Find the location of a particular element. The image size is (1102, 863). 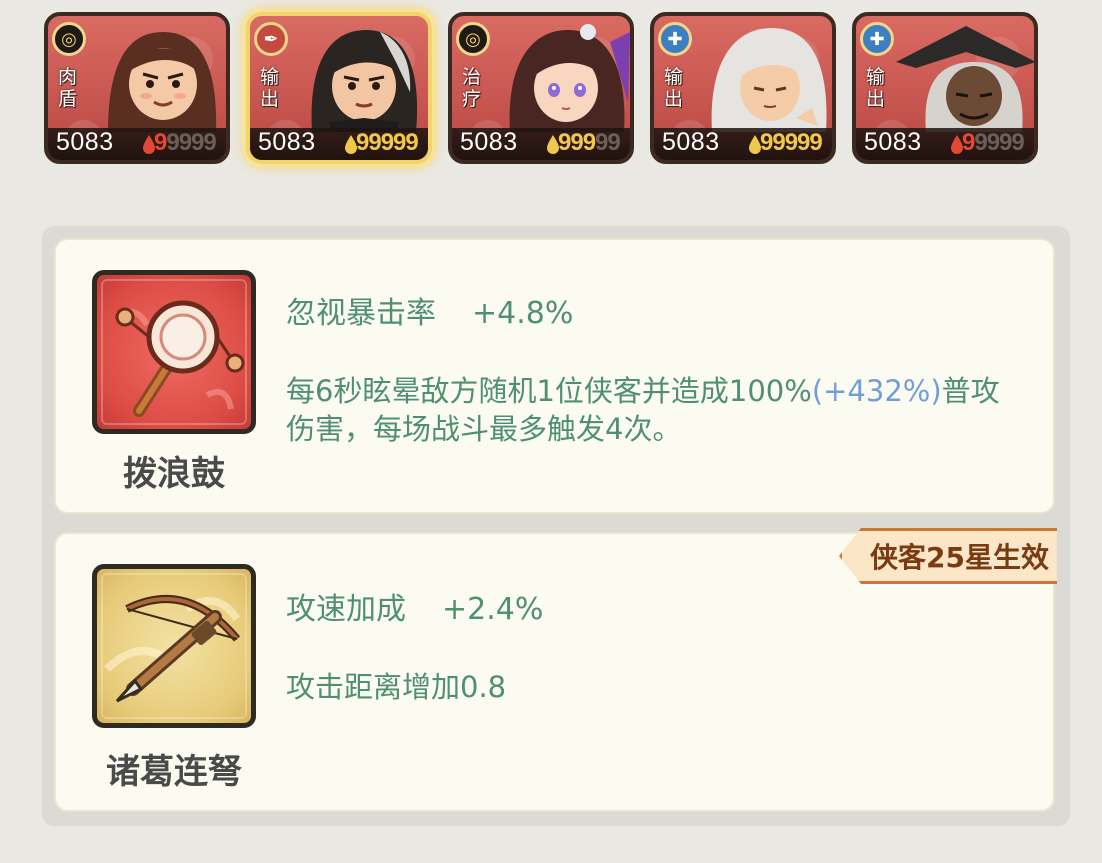

hero-card-4: ✚ 输 出 5083 99999 is located at coordinates (743, 88).